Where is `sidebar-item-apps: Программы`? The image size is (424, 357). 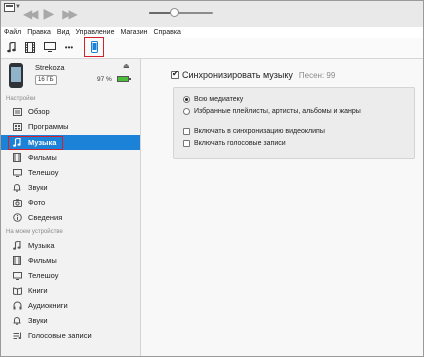
sidebar-item-apps: Программы is located at coordinates (70, 126).